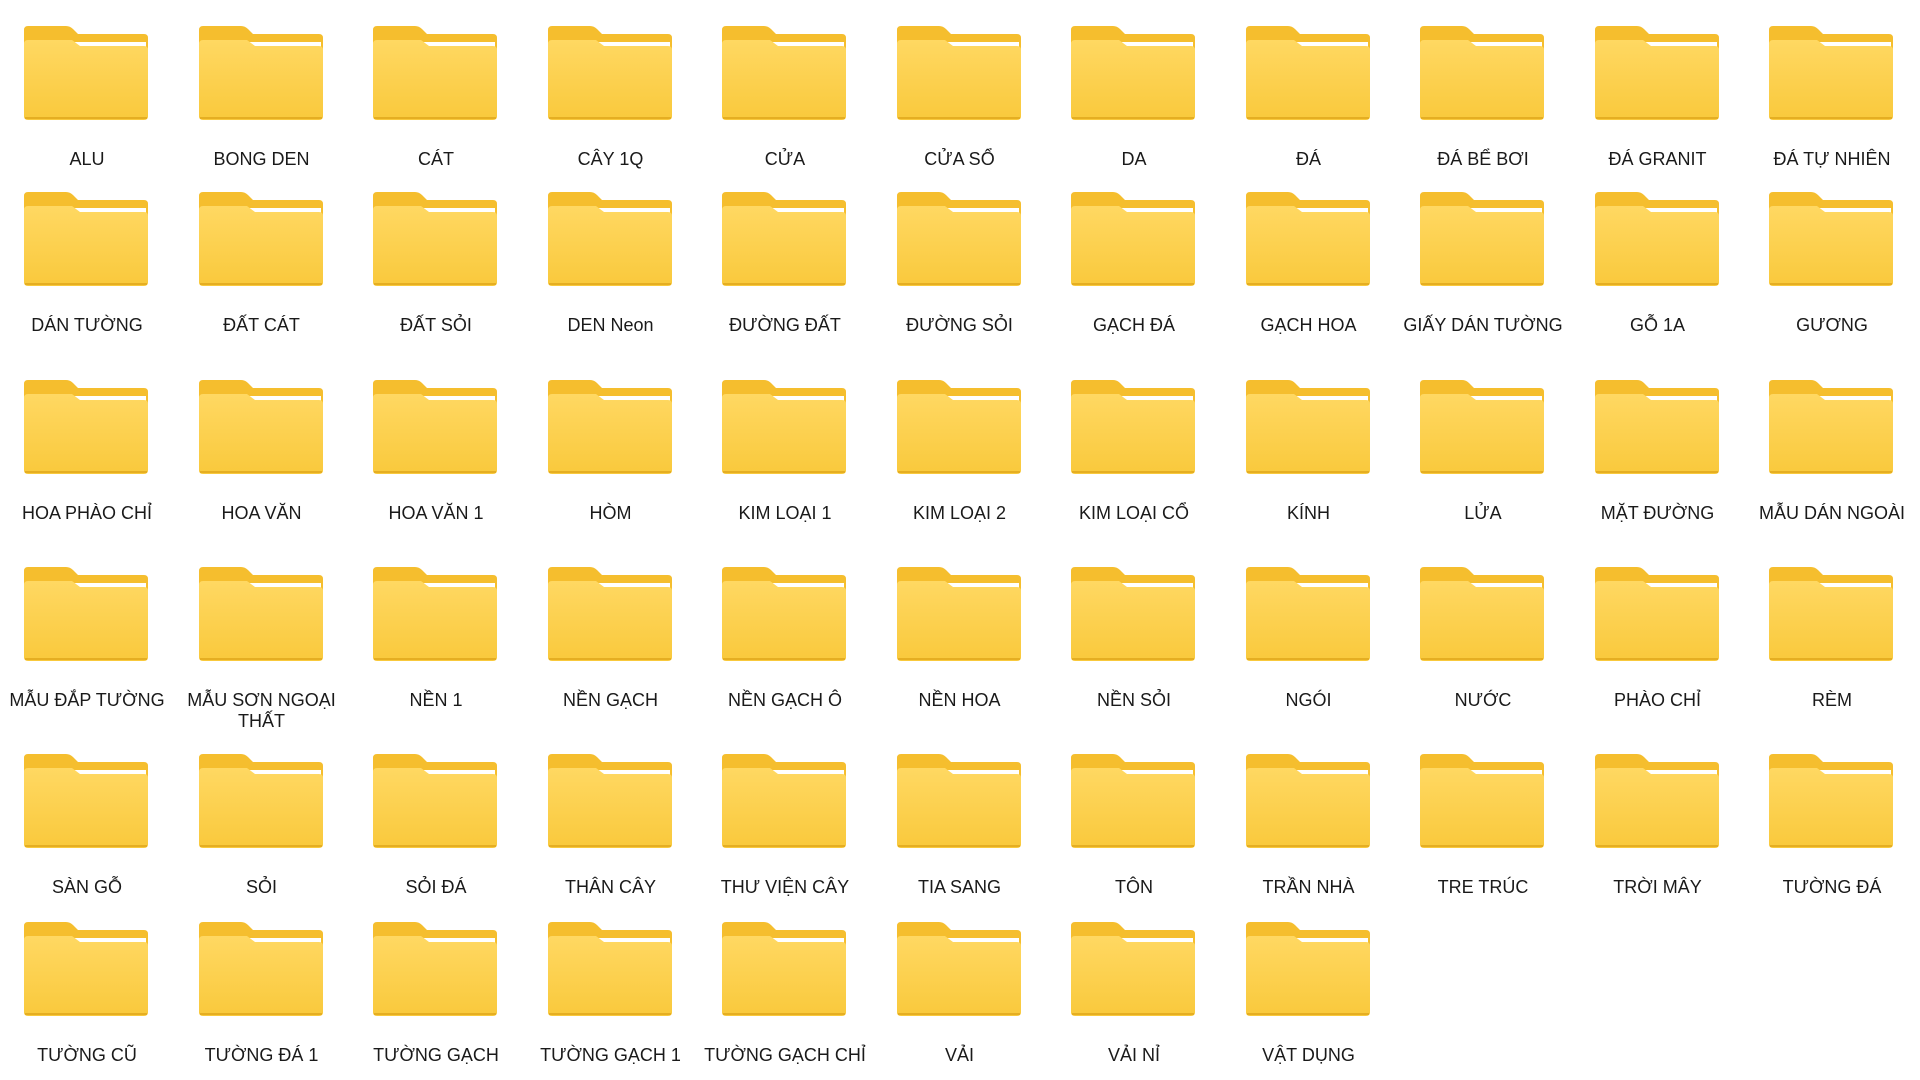  Describe the element at coordinates (960, 640) in the screenshot. I see `folder-item: NỀN HOA` at that location.